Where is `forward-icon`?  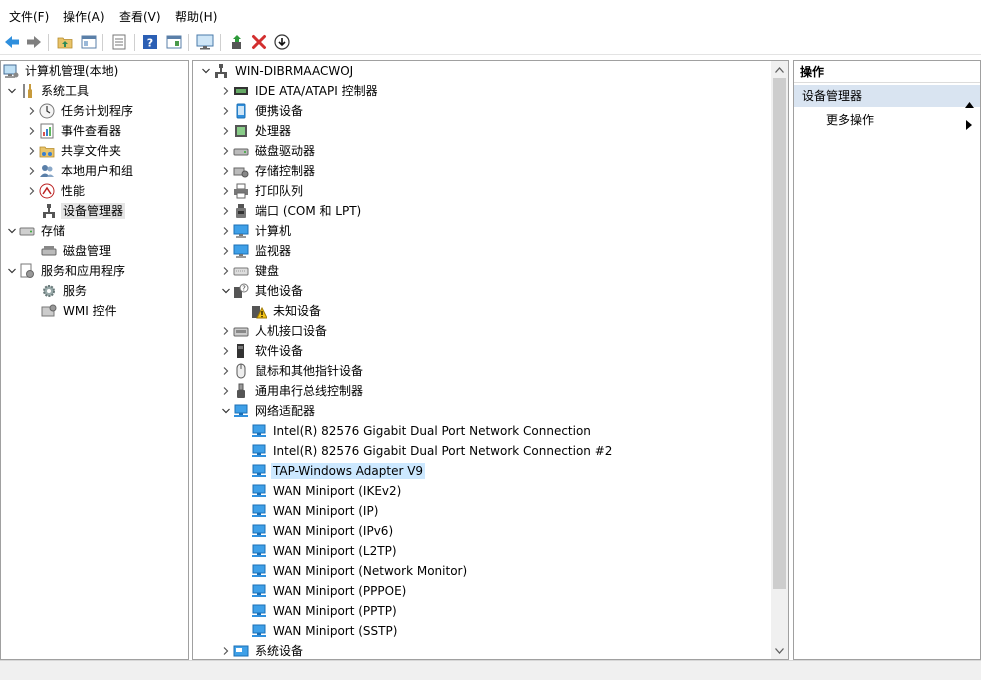
forward-icon is located at coordinates (34, 42).